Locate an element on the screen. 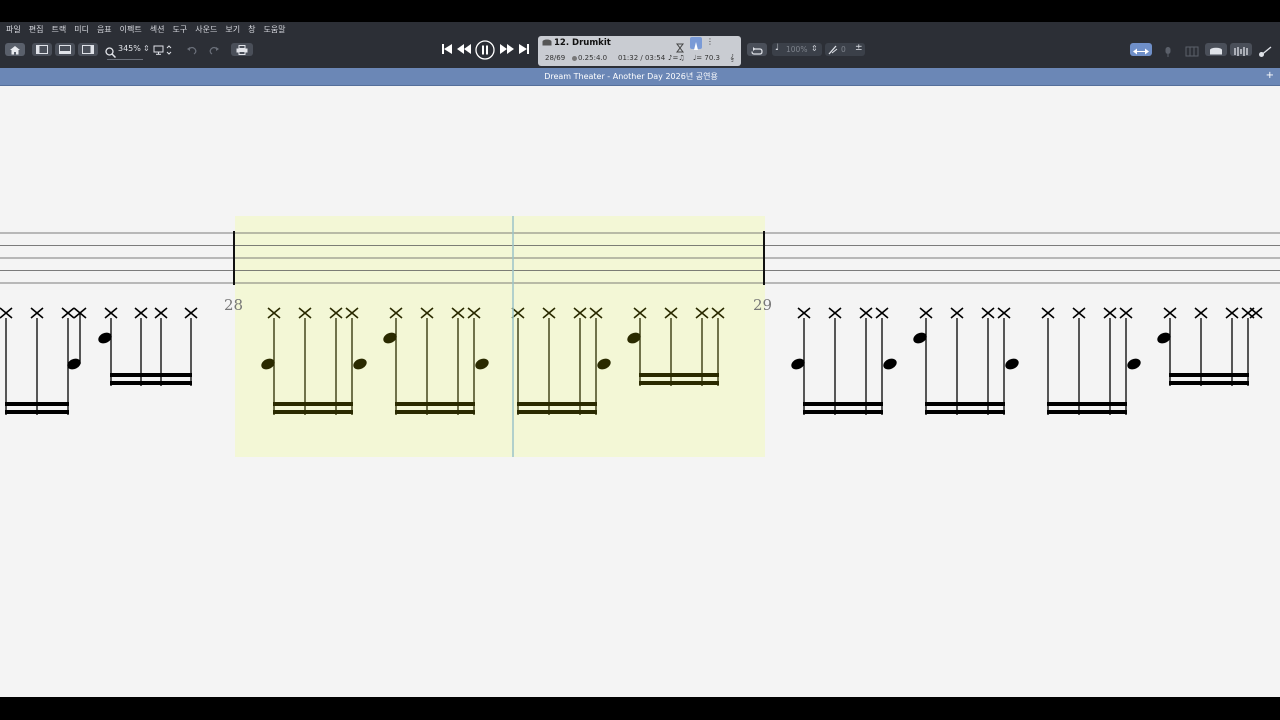  add-tab-icon: + is located at coordinates (1270, 75).